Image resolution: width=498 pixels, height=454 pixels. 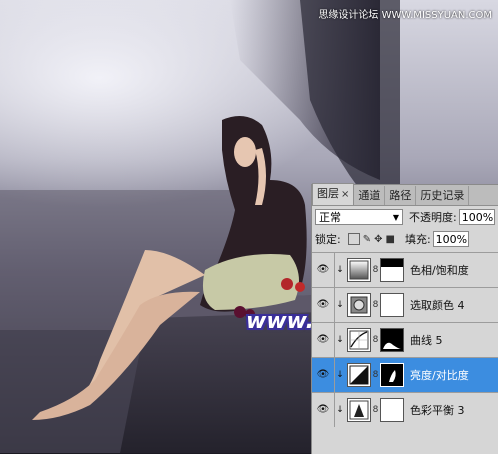 What do you see at coordinates (345, 194) in the screenshot?
I see `close-icon: ×` at bounding box center [345, 194].